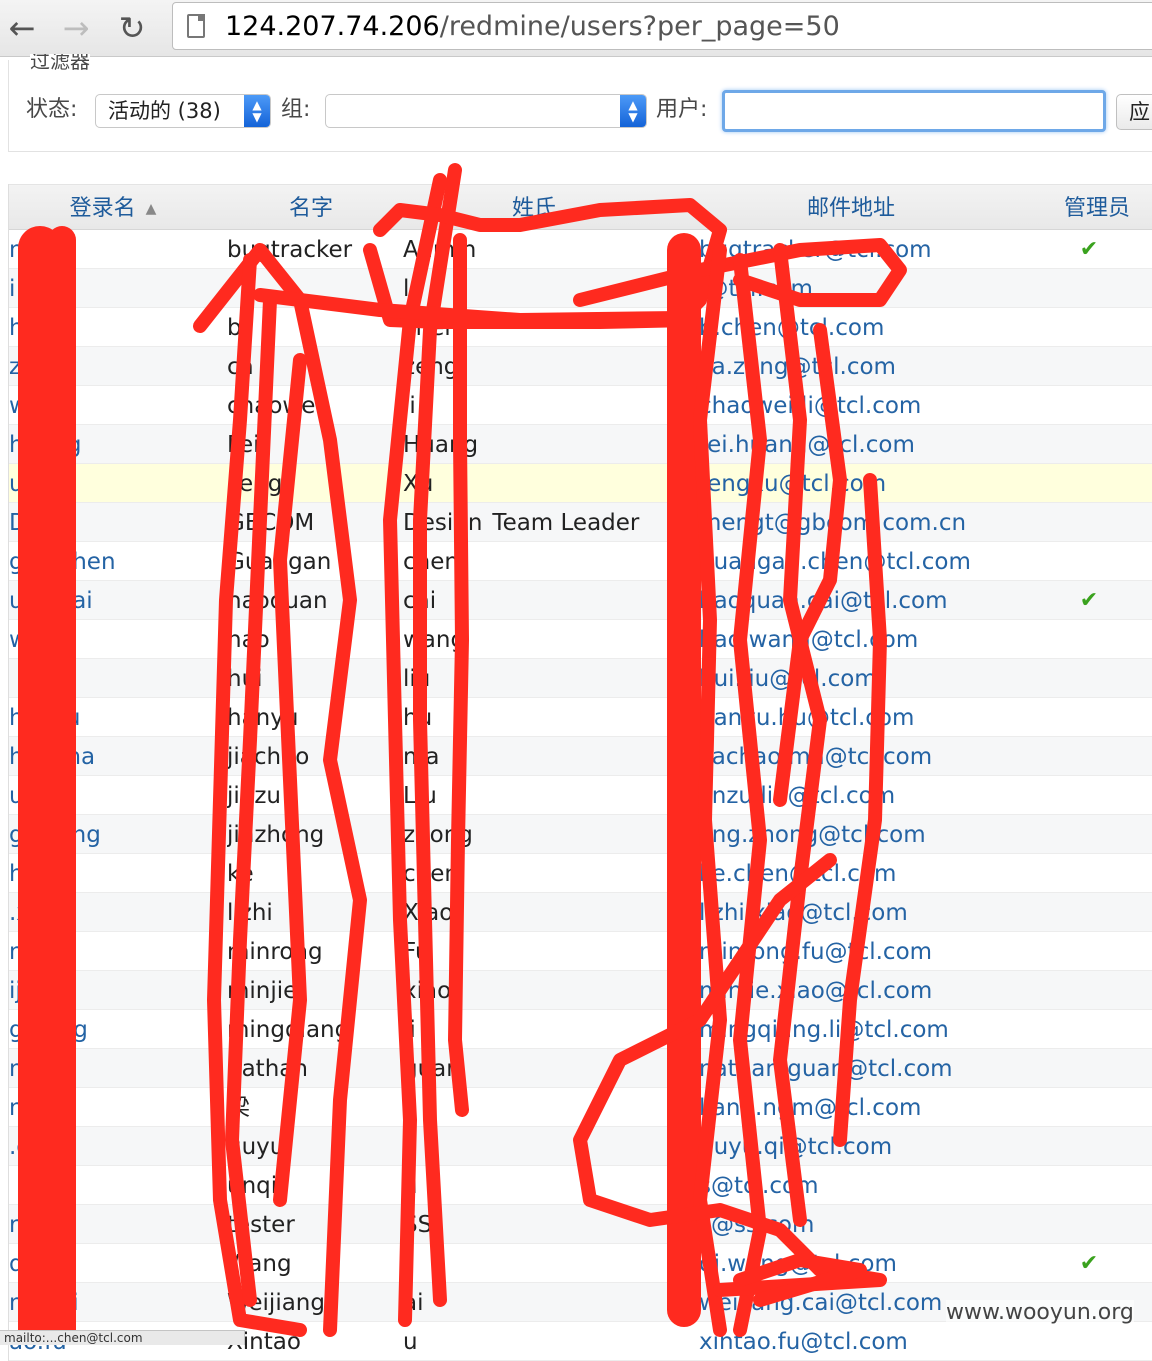 The height and width of the screenshot is (1361, 1152). What do you see at coordinates (113, 405) in the screenshot?
I see `login-link: wei.li` at bounding box center [113, 405].